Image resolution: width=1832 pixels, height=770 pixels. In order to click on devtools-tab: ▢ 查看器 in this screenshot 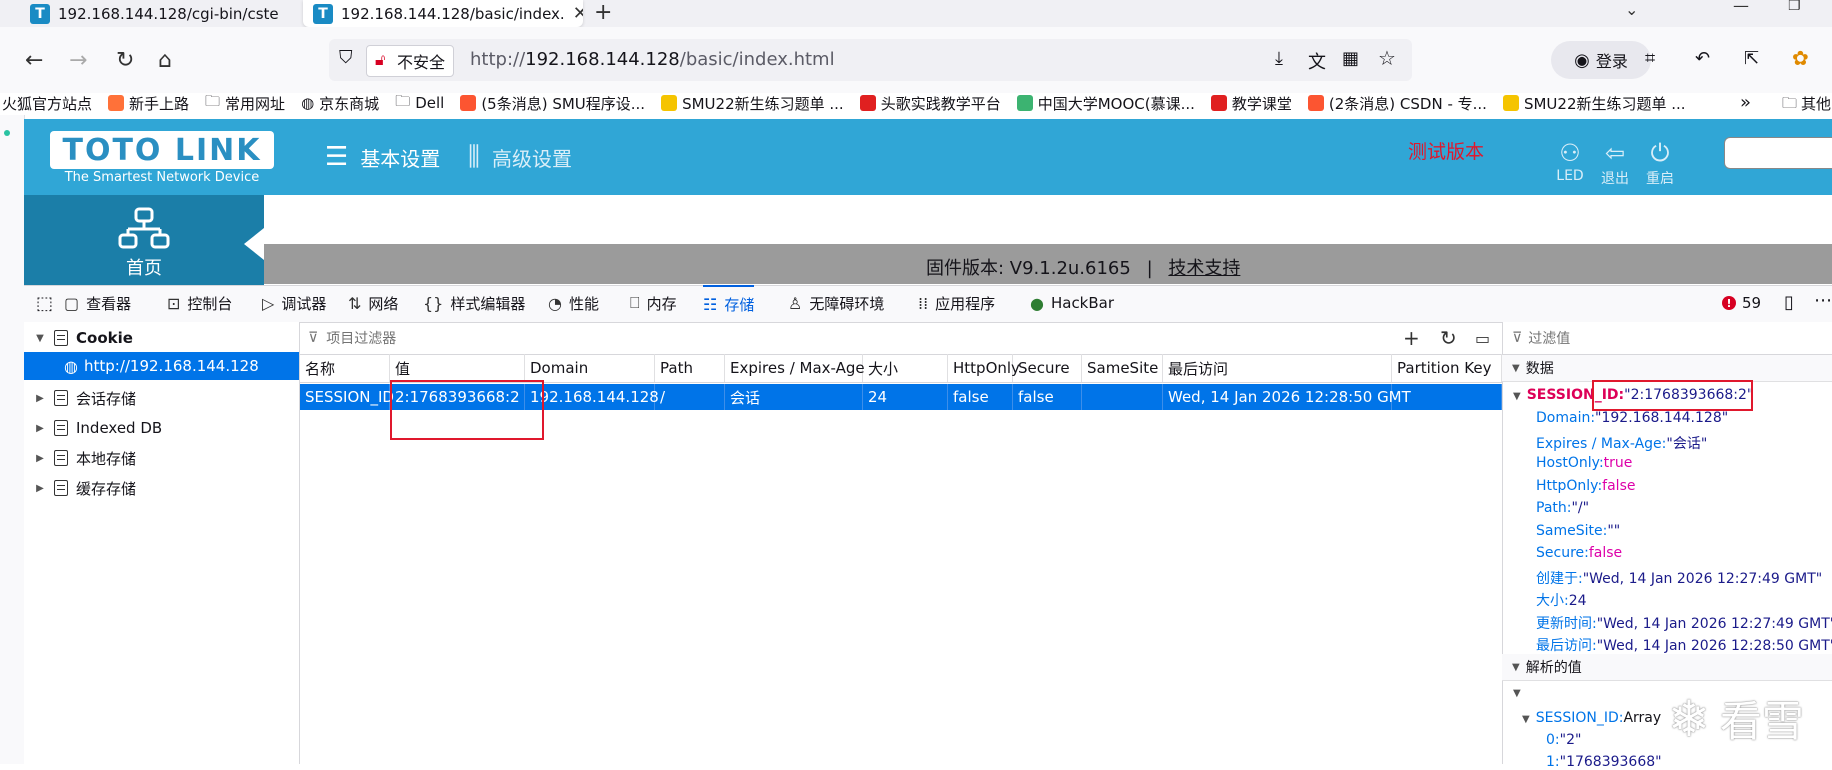, I will do `click(97, 303)`.